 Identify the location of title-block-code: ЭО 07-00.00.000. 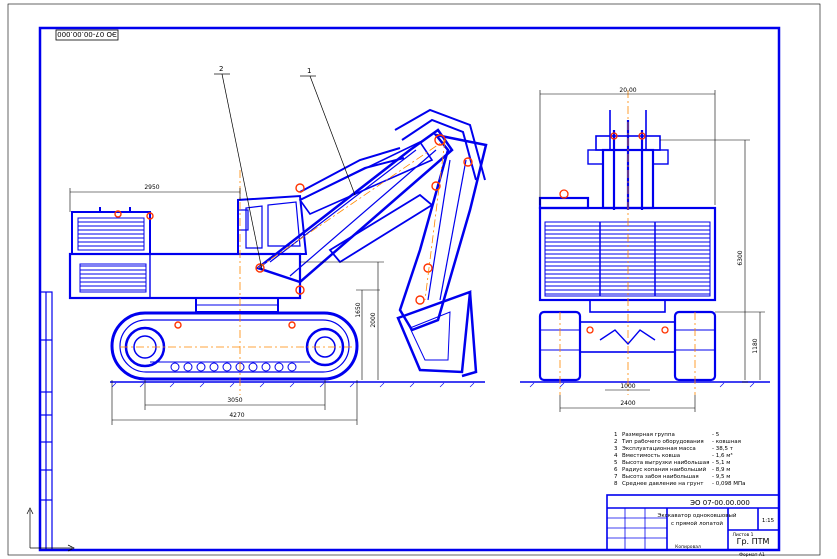
(720, 503).